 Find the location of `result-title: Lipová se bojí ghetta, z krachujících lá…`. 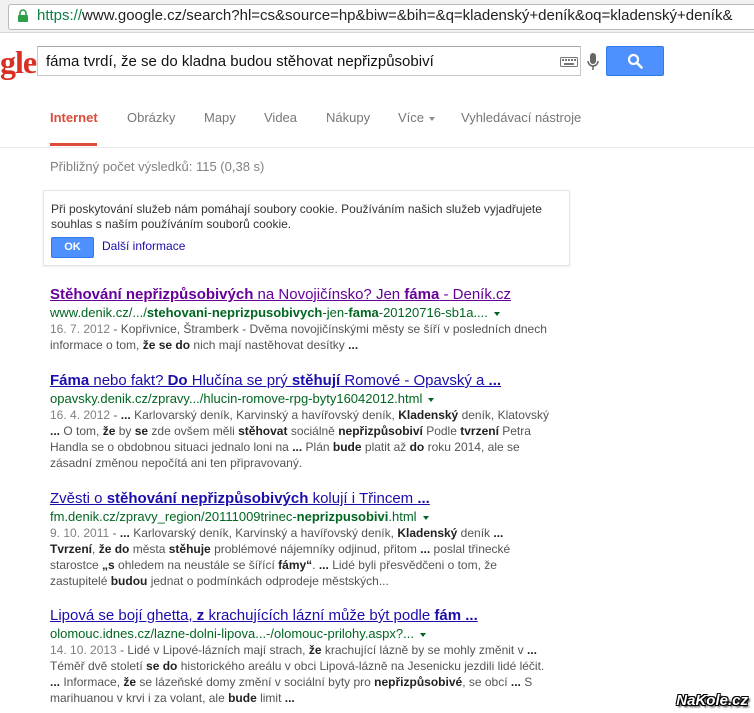

result-title: Lipová se bojí ghetta, z krachujících lá… is located at coordinates (310, 615).